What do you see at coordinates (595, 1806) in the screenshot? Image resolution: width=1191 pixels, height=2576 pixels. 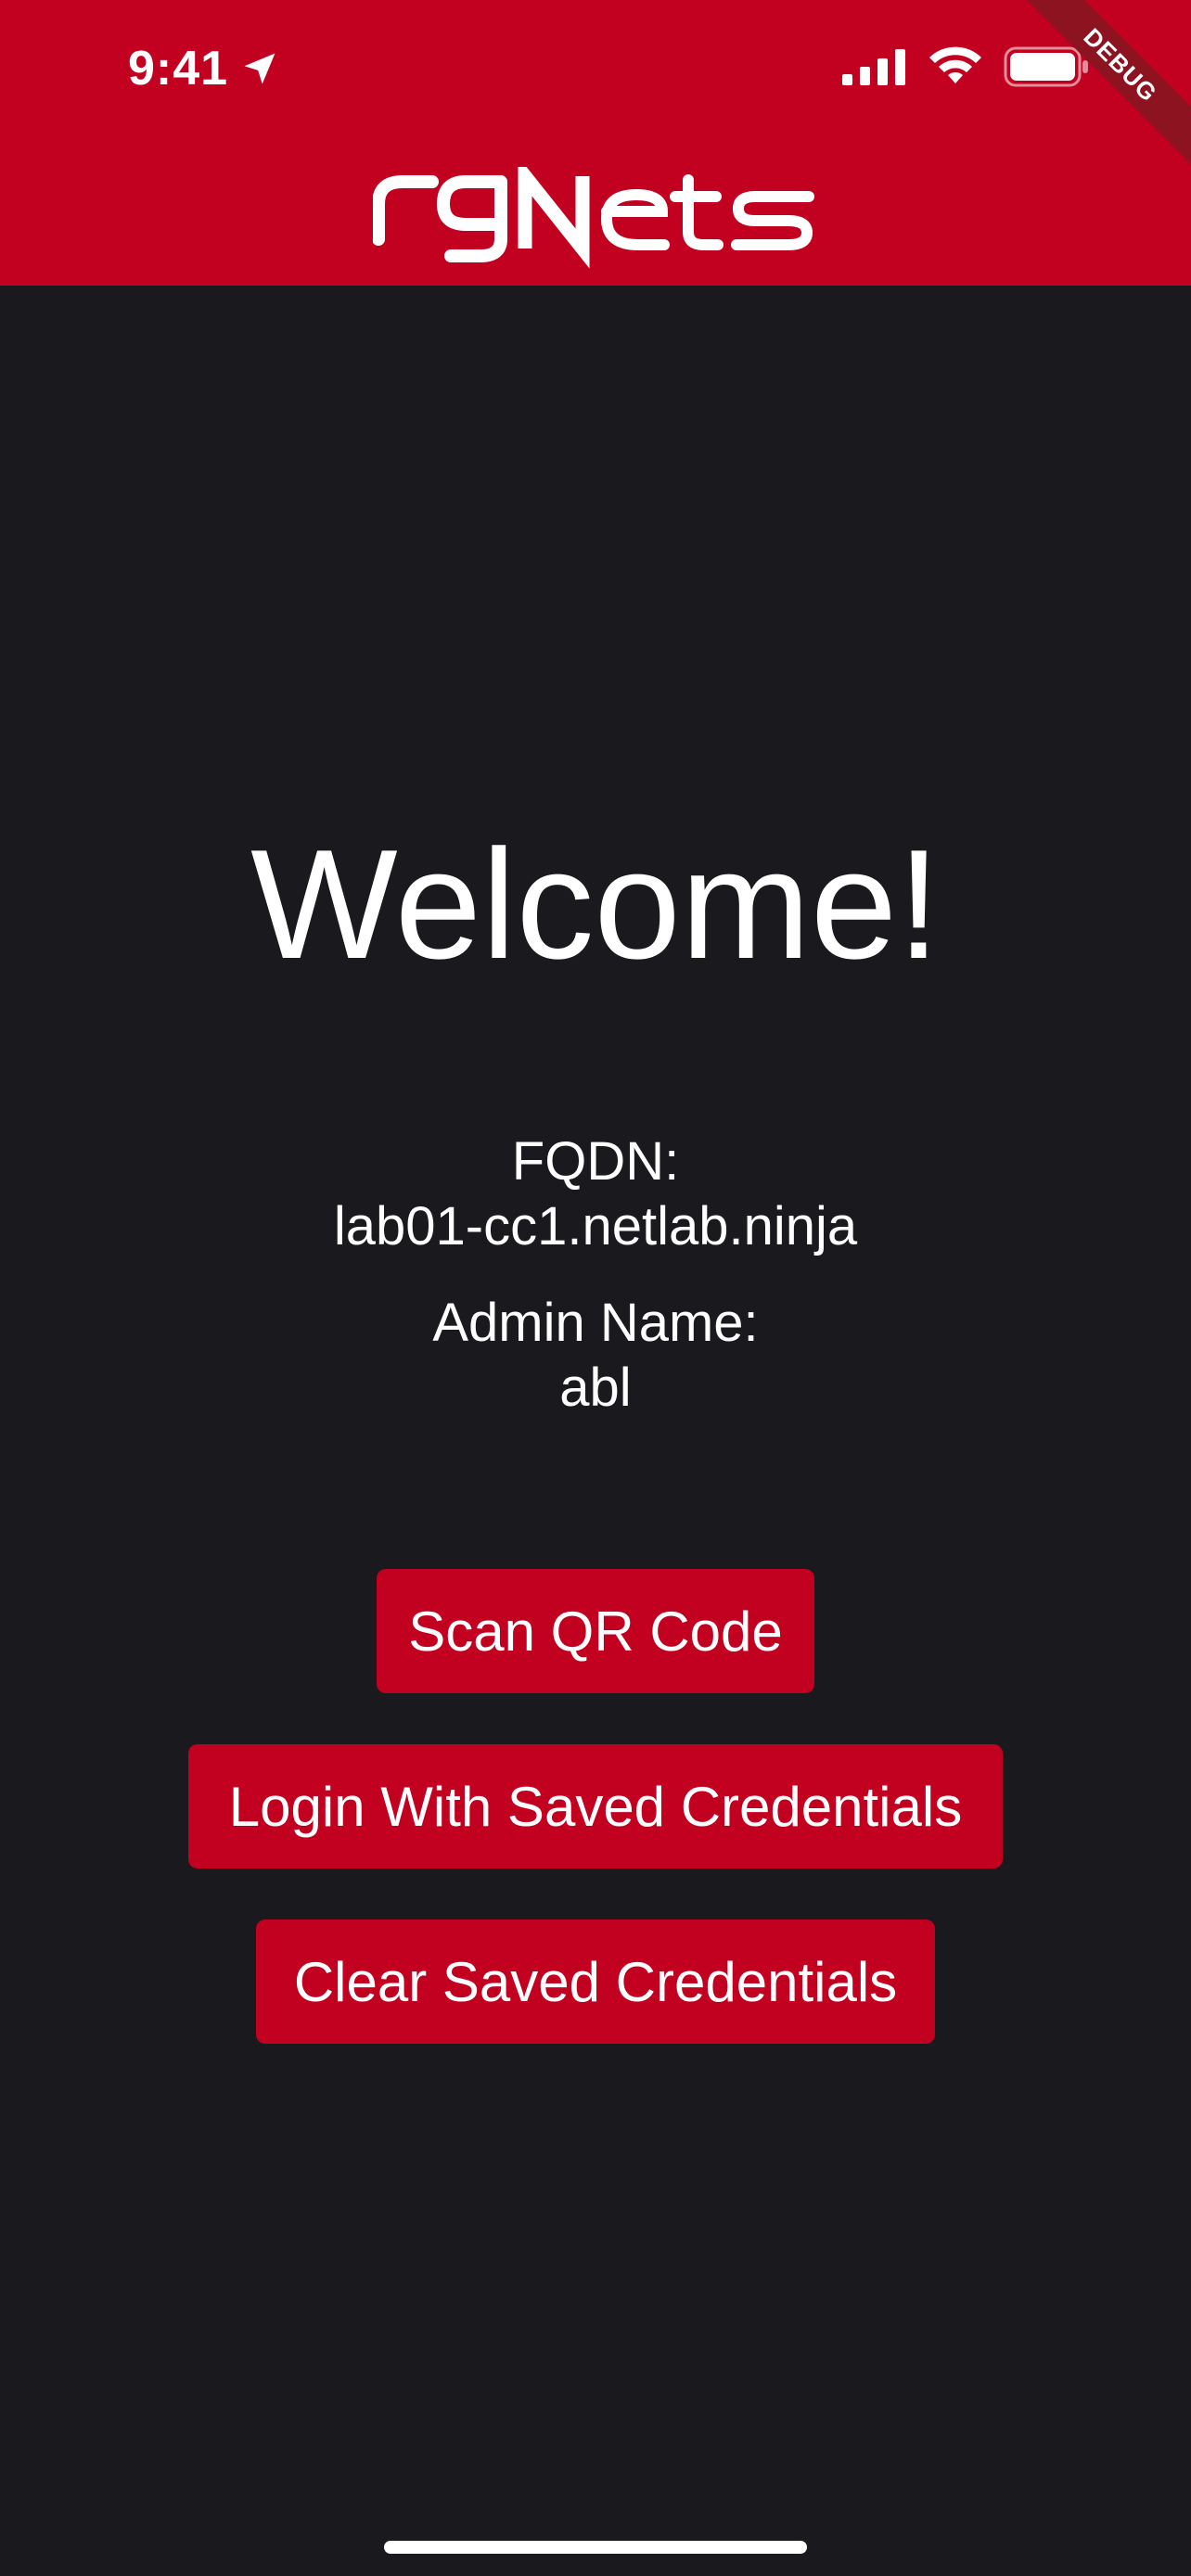 I see `login-saved-credentials-button: Login With Saved Credentials` at bounding box center [595, 1806].